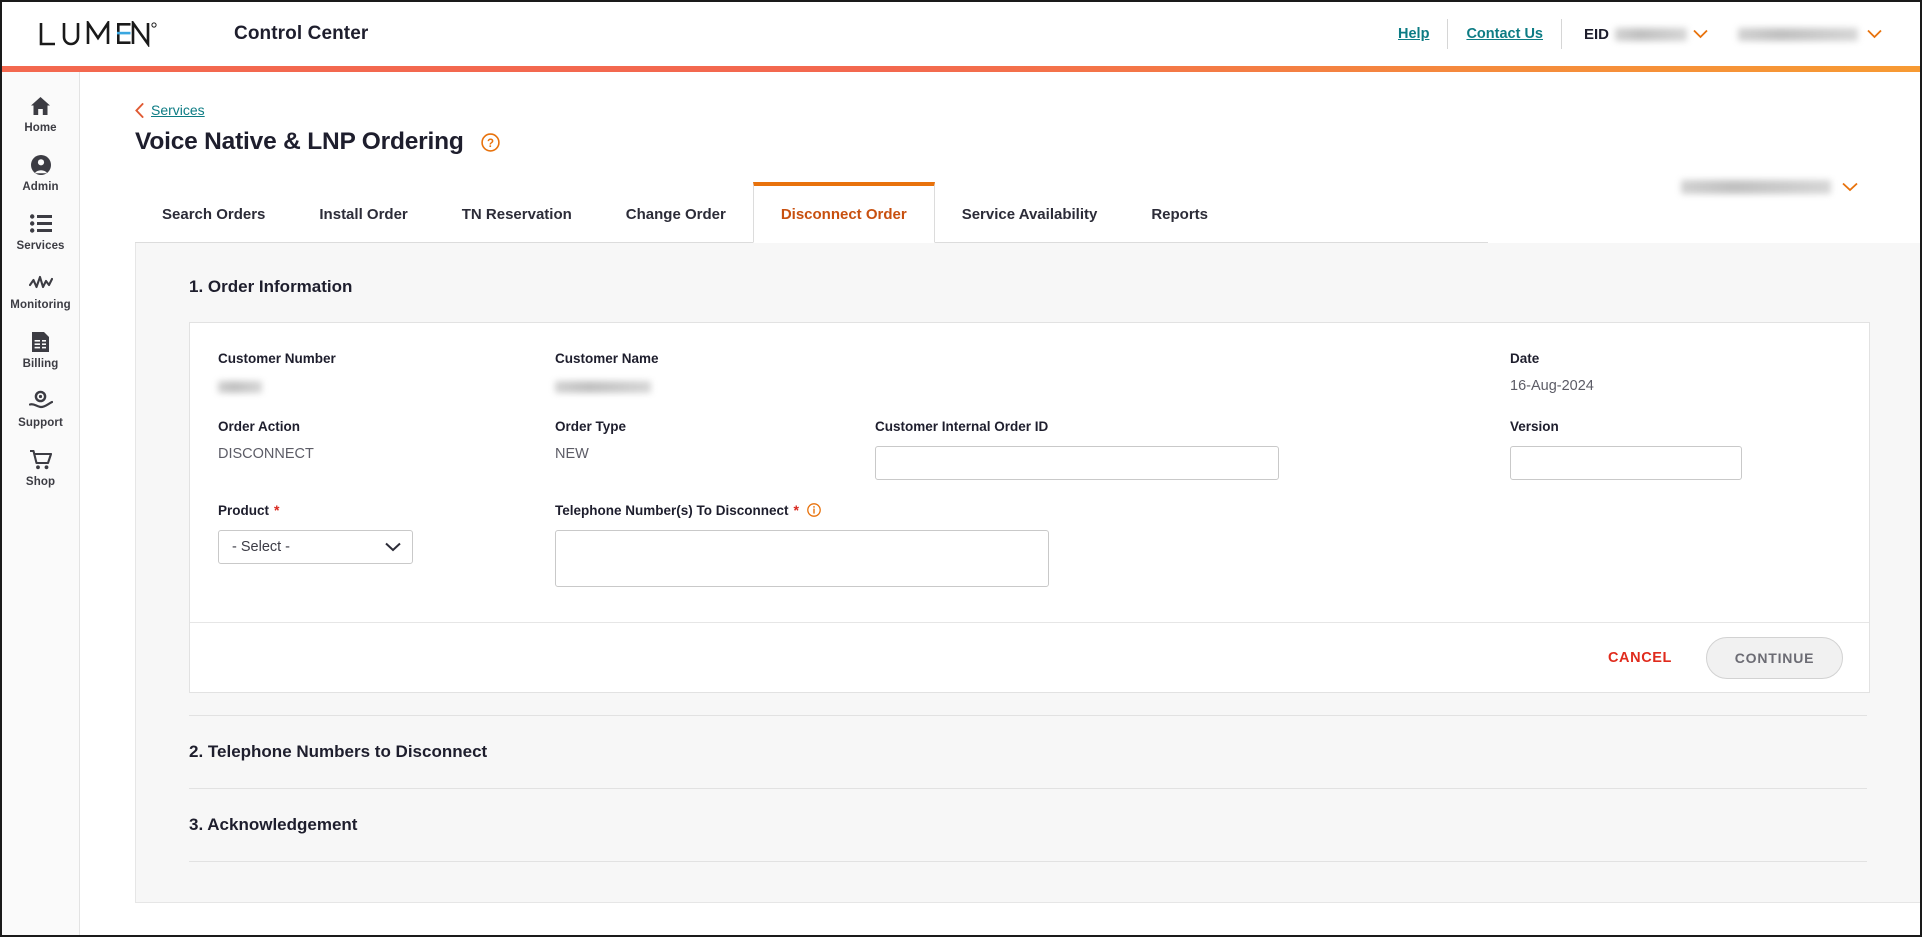  Describe the element at coordinates (1504, 34) in the screenshot. I see `contact-us-link: Contact Us` at that location.